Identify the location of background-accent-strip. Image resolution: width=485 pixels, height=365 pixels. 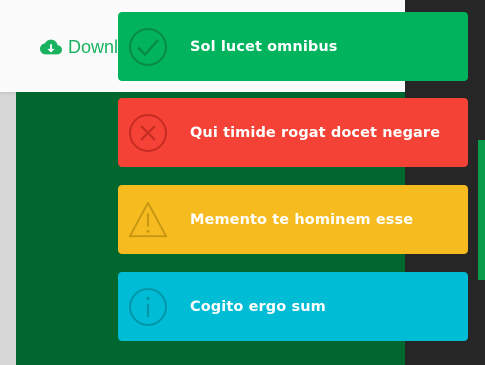
(481, 210).